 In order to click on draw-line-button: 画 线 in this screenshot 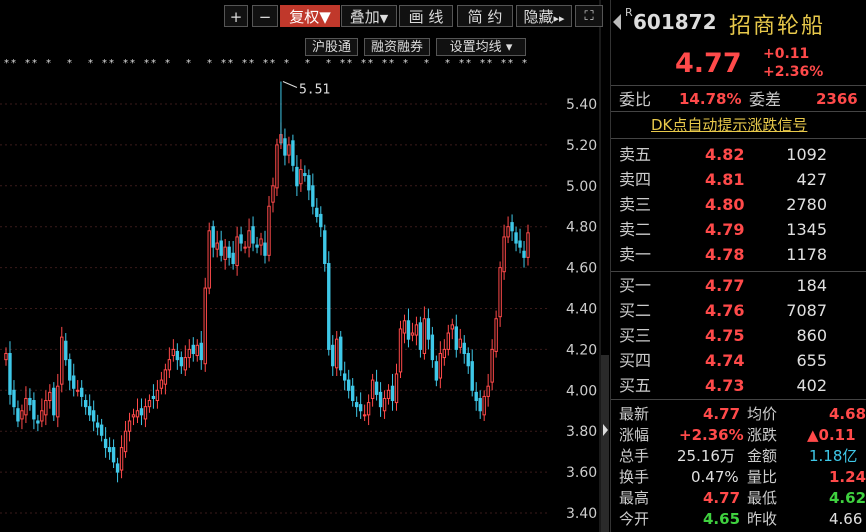, I will do `click(426, 16)`.